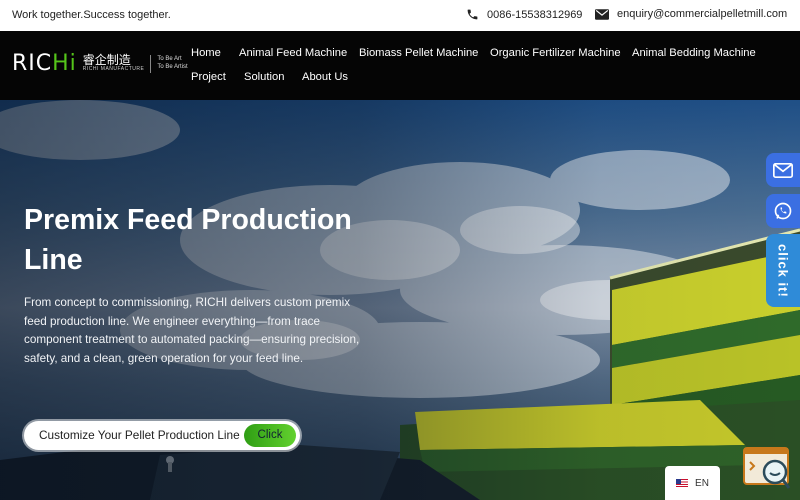  I want to click on contact-email: enquiry@commercialpelletmill.com, so click(691, 14).